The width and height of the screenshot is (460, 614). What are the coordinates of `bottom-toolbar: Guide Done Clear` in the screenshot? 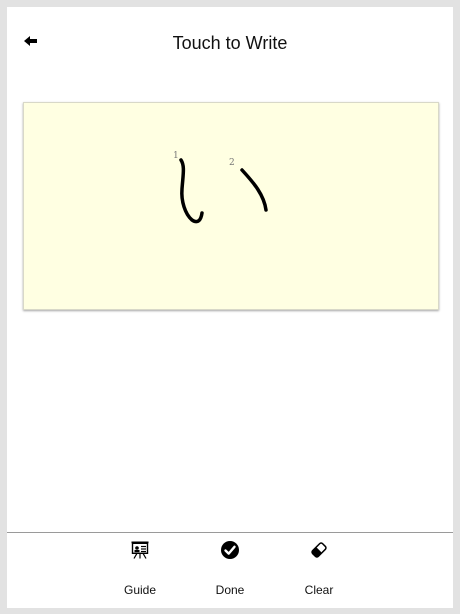 It's located at (230, 570).